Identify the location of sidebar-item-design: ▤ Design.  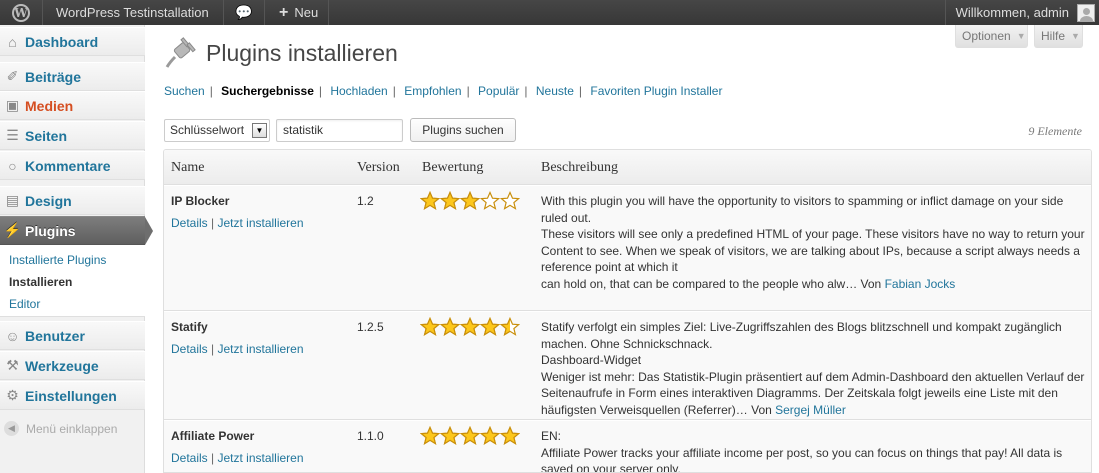
(72, 200).